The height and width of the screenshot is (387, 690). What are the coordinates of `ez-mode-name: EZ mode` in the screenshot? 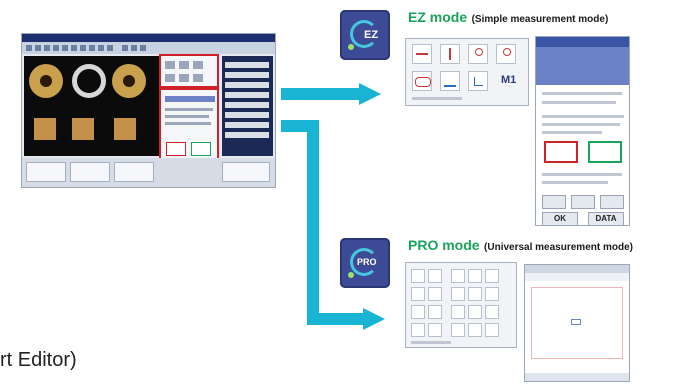 It's located at (438, 17).